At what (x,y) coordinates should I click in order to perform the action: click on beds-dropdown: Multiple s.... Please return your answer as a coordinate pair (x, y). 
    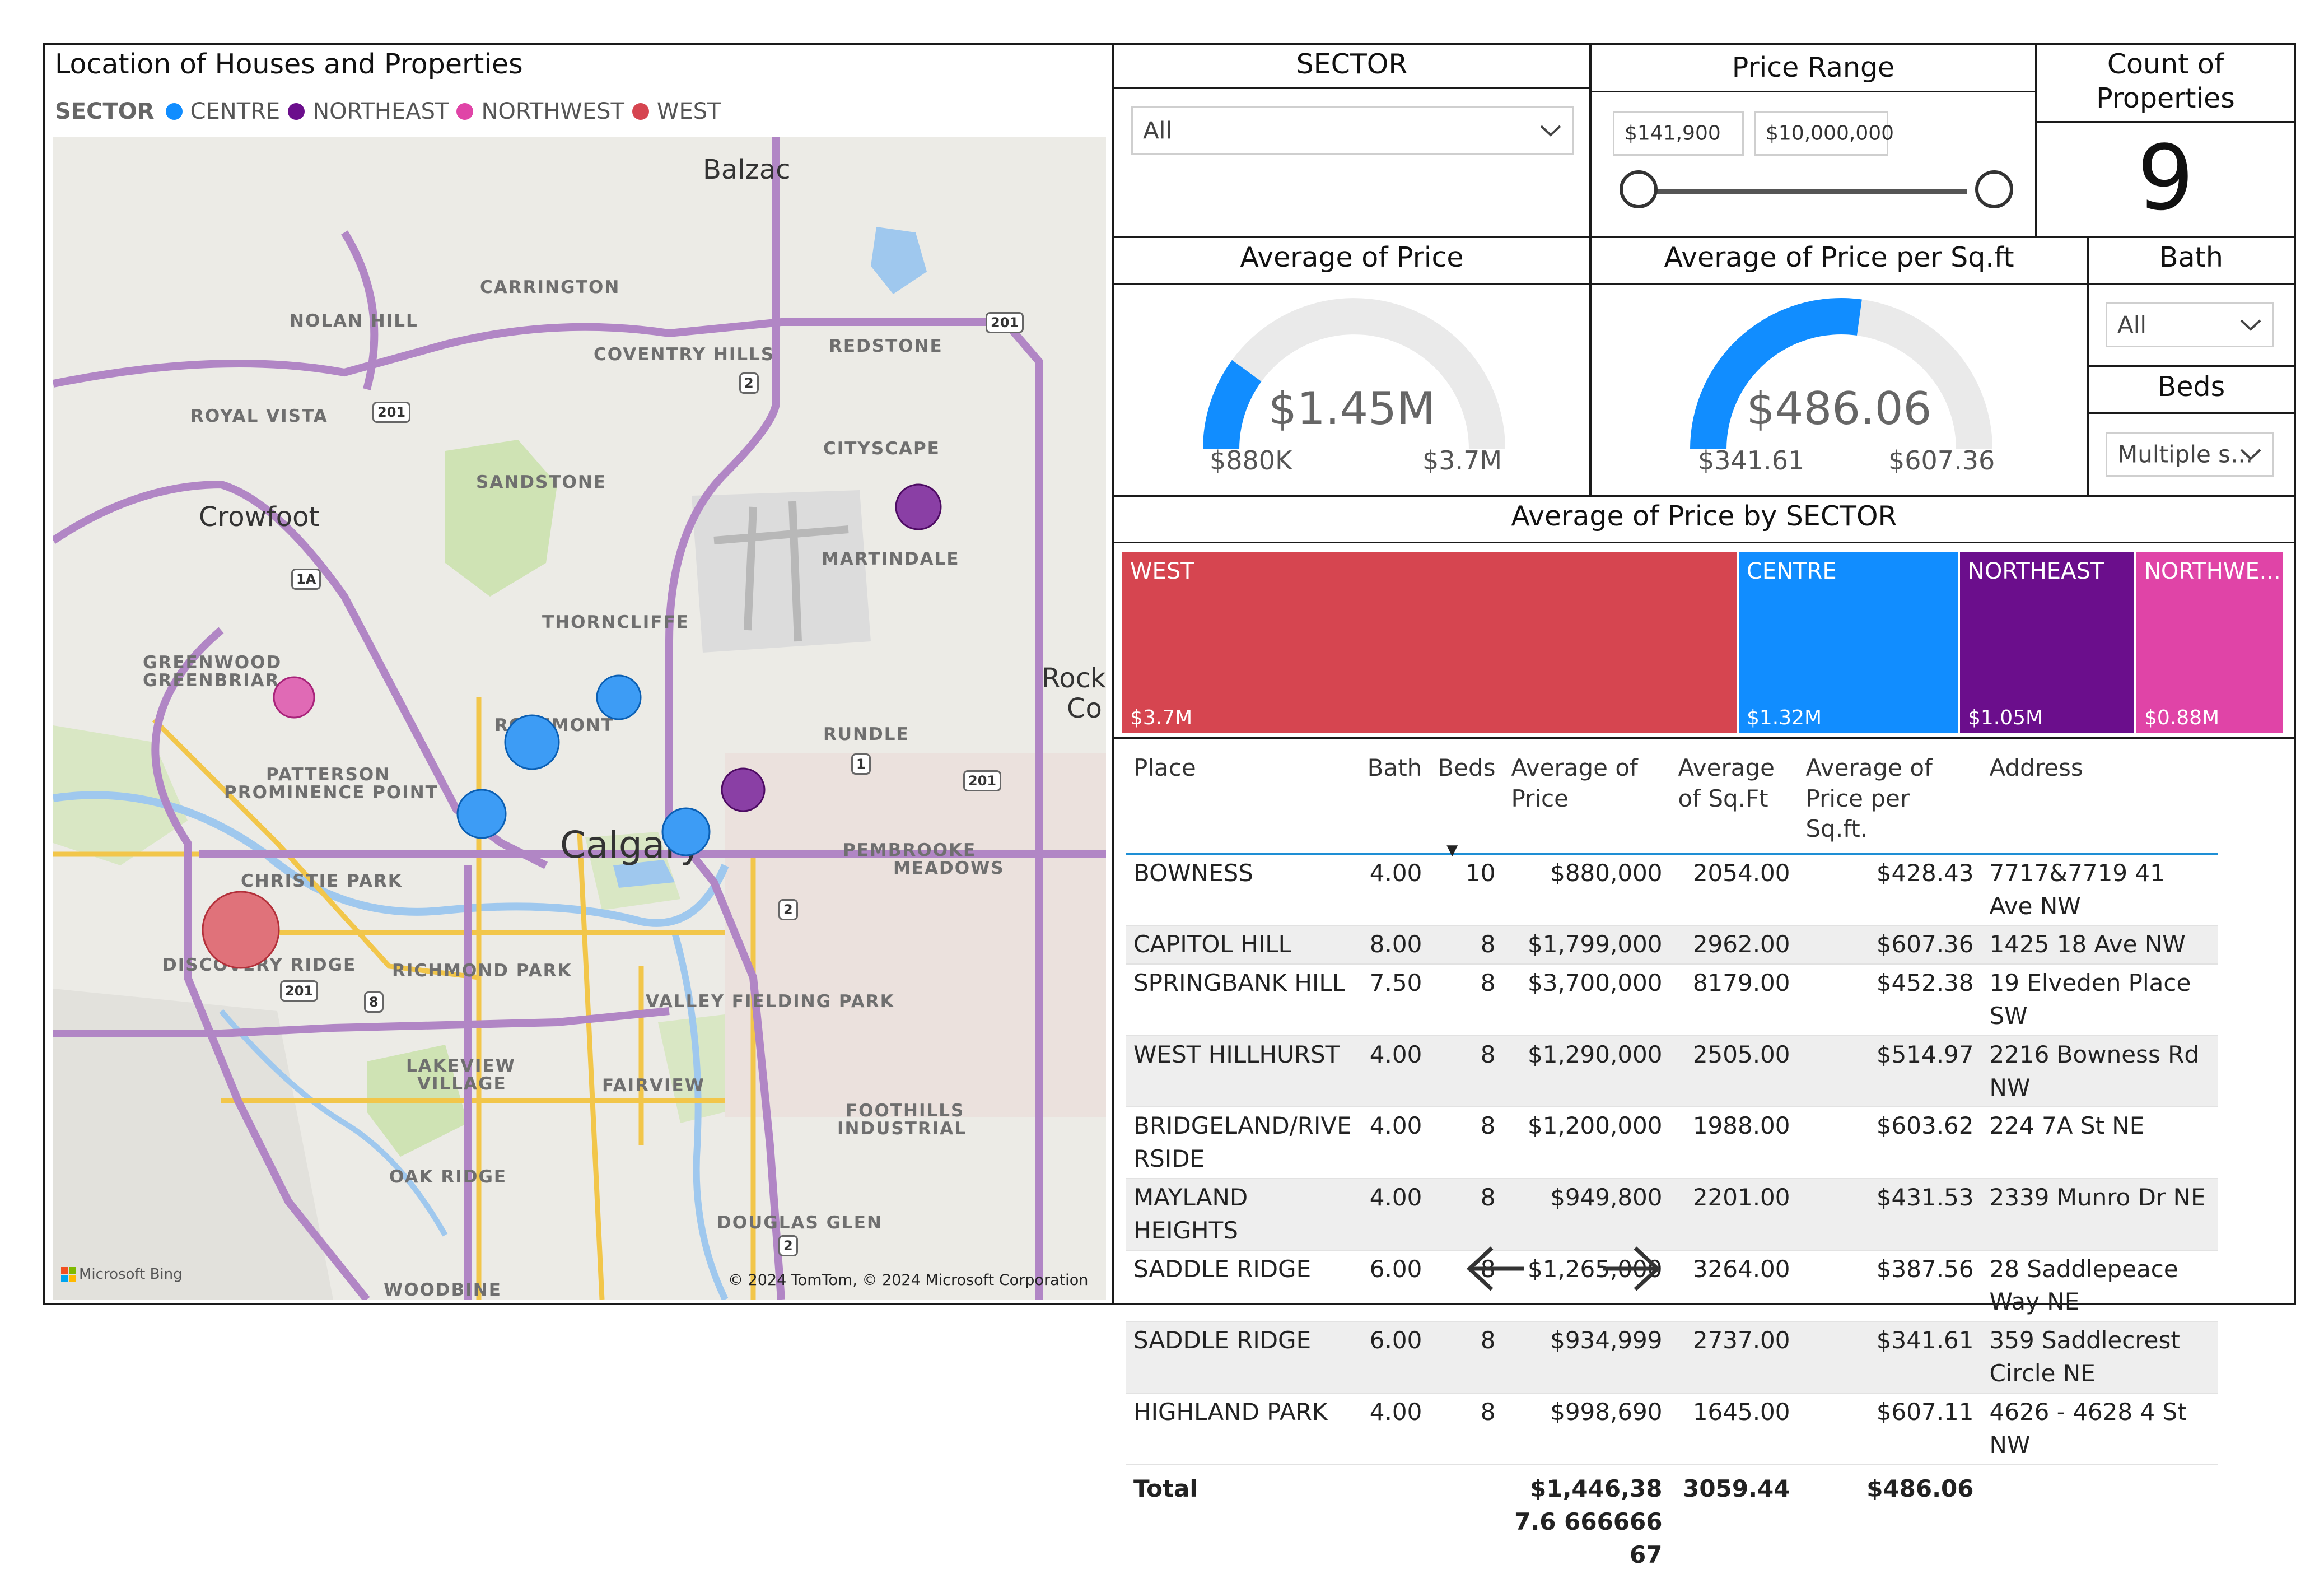
    Looking at the image, I should click on (2190, 454).